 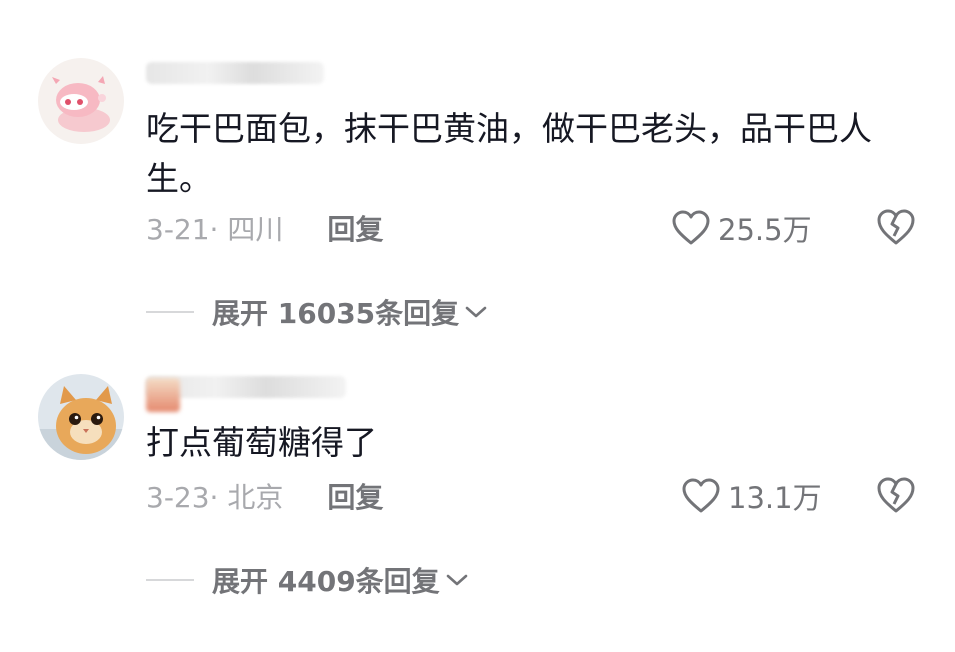 I want to click on comment-text: 吃干巴面包，抹干巴黄油，做干巴老头，品干巴人生。, so click(x=509, y=153).